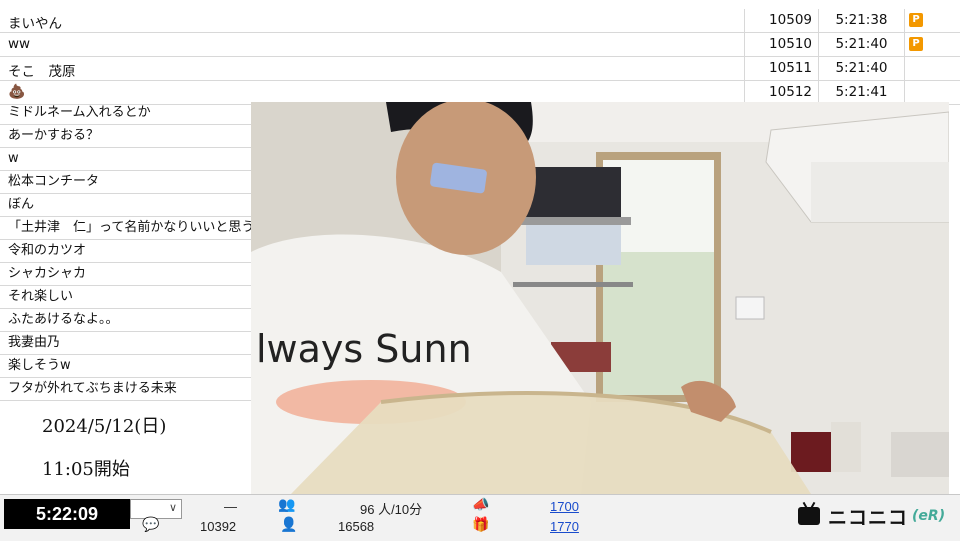 The width and height of the screenshot is (960, 541). Describe the element at coordinates (125, 159) in the screenshot. I see `list-item: w` at that location.